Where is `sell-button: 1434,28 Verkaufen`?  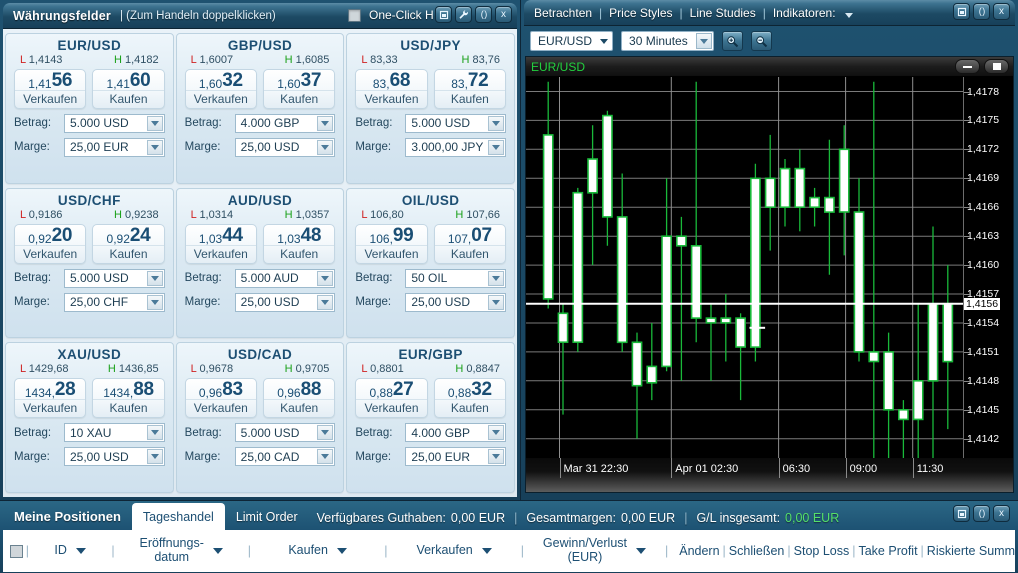 sell-button: 1434,28 Verkaufen is located at coordinates (50, 398).